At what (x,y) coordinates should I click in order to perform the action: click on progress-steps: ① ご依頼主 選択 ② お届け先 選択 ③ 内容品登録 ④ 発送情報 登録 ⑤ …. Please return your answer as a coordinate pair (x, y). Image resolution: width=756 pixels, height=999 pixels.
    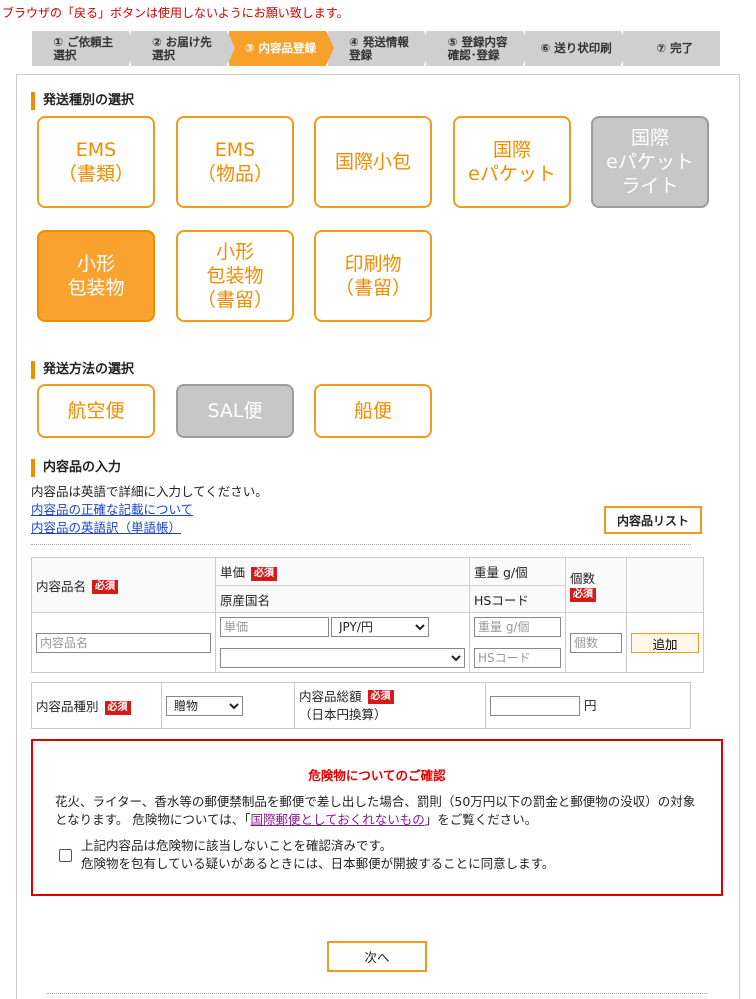
    Looking at the image, I should click on (377, 48).